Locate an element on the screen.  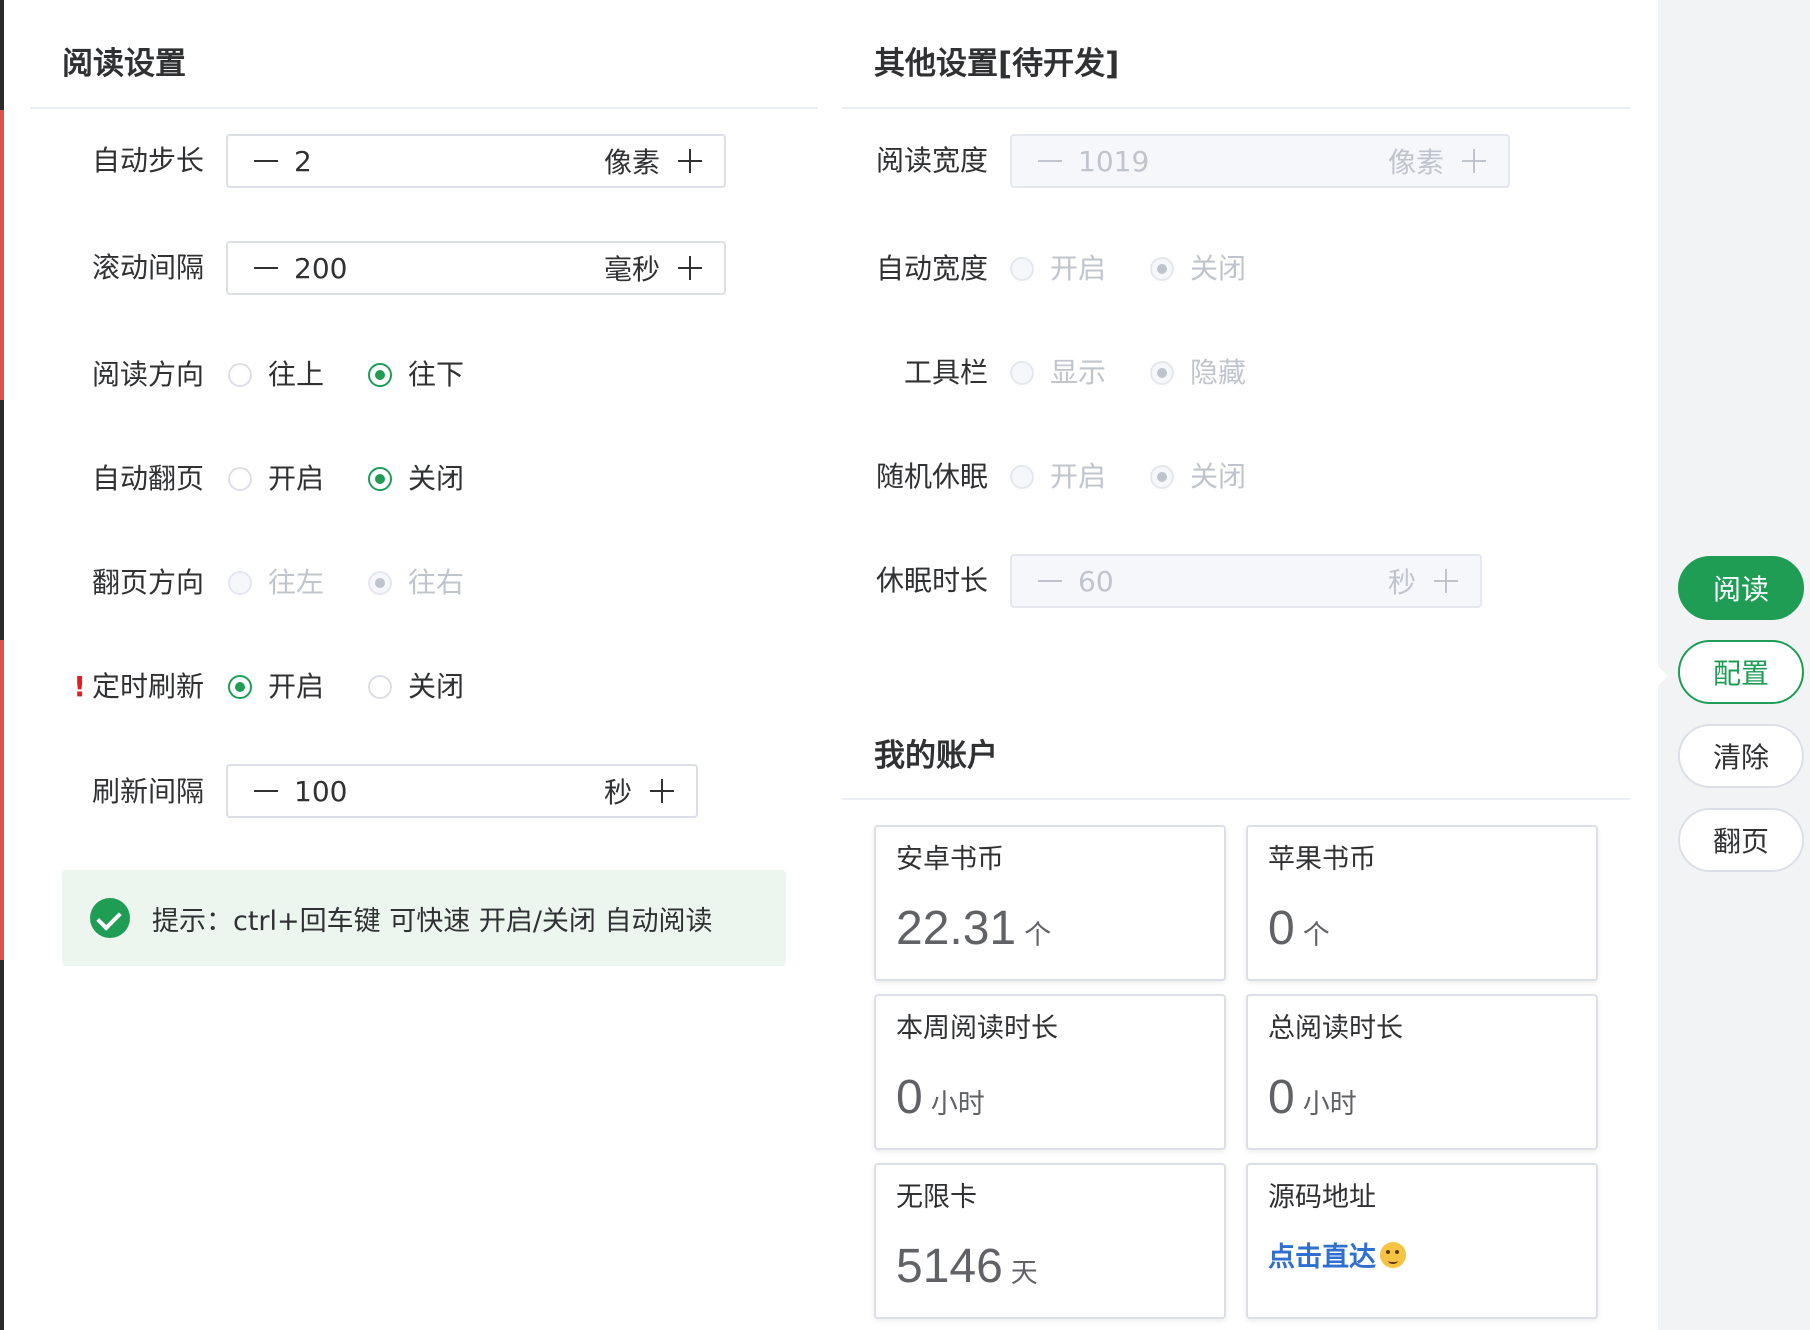
direction-down-text: 往下 is located at coordinates (436, 374).